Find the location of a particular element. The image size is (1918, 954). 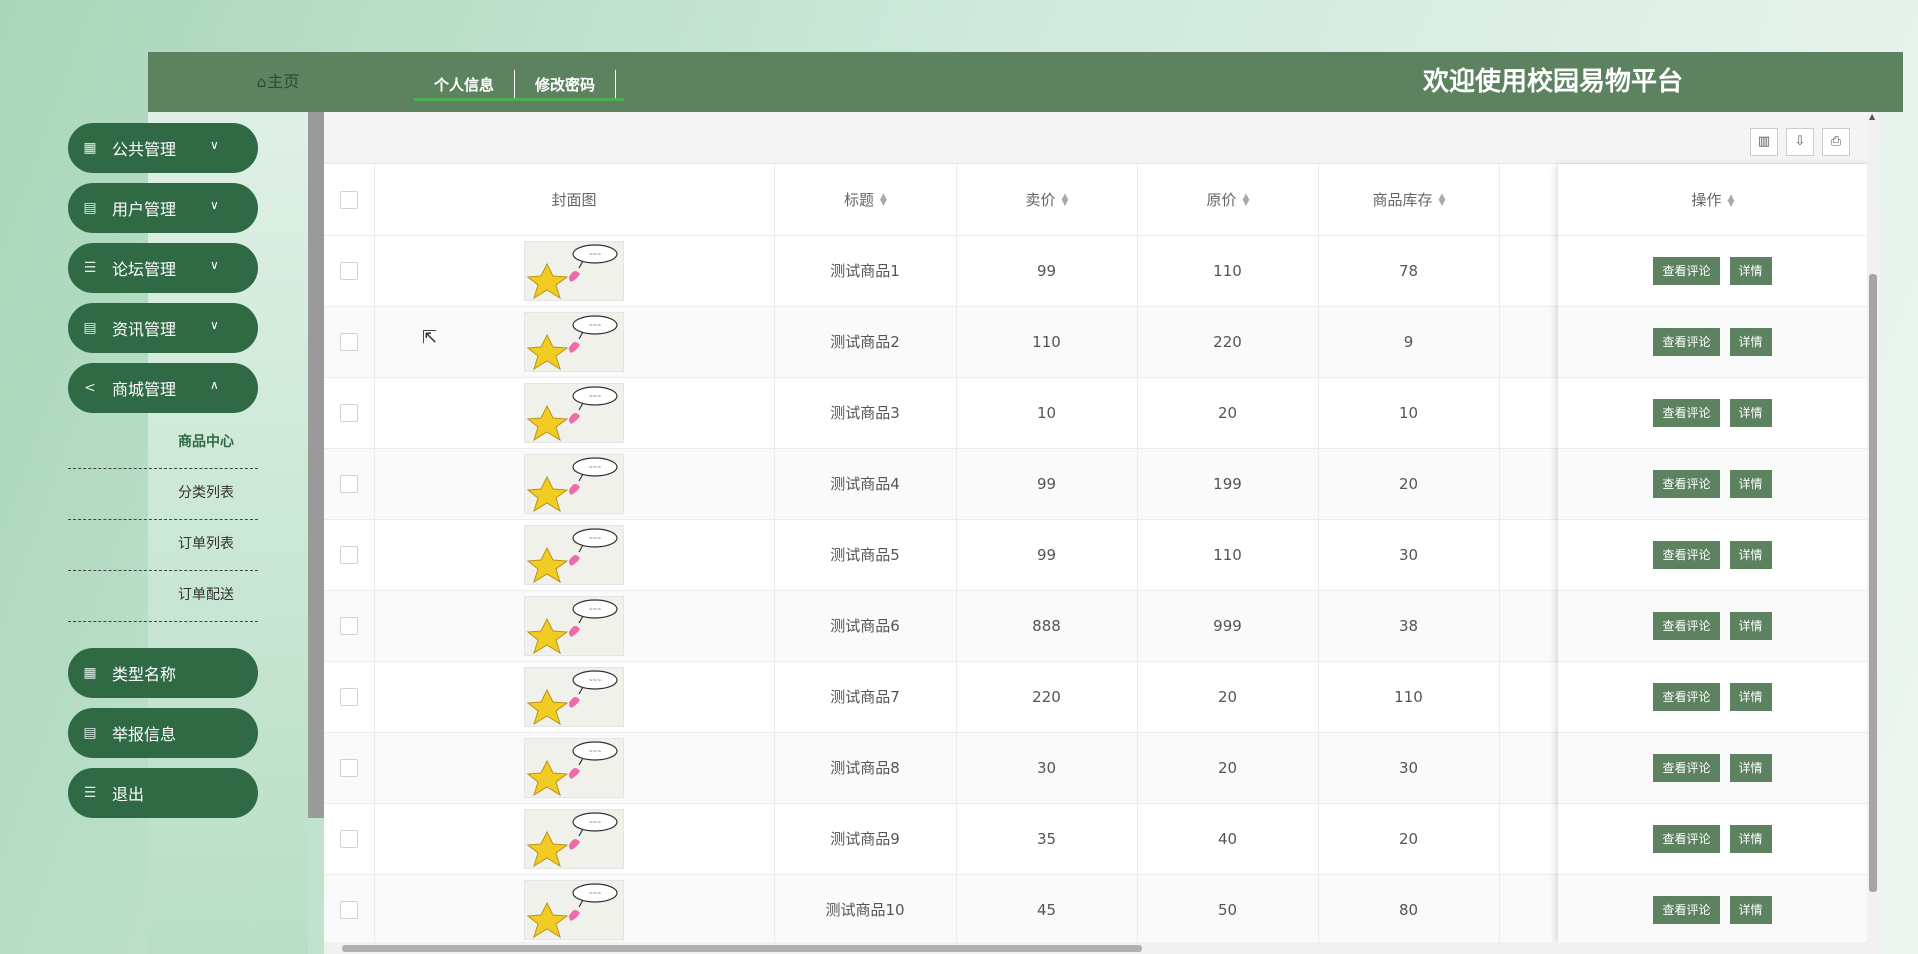

stock-cell: 10 is located at coordinates (1409, 413).